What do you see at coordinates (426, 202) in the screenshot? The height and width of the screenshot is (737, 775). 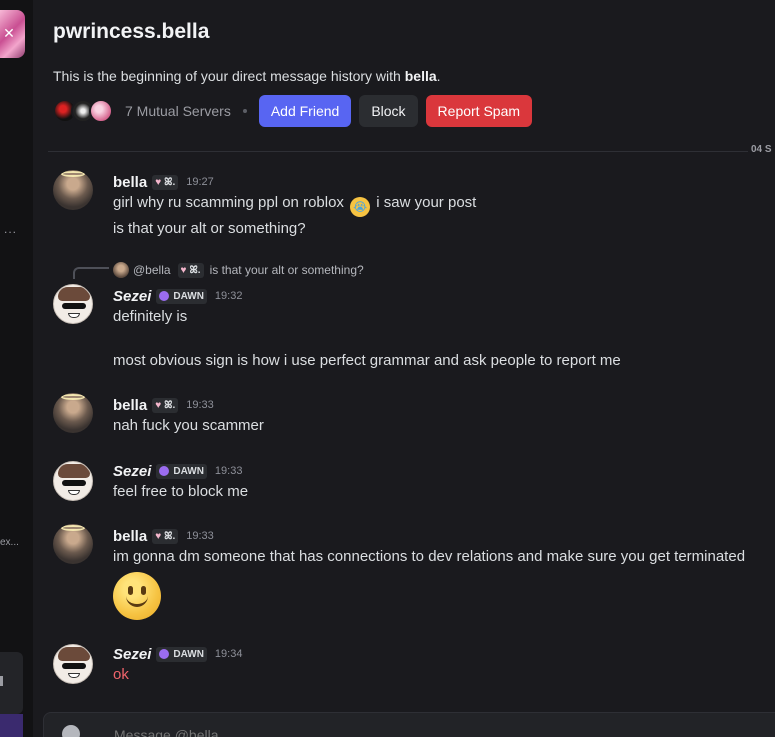 I see `message-line: i saw your post` at bounding box center [426, 202].